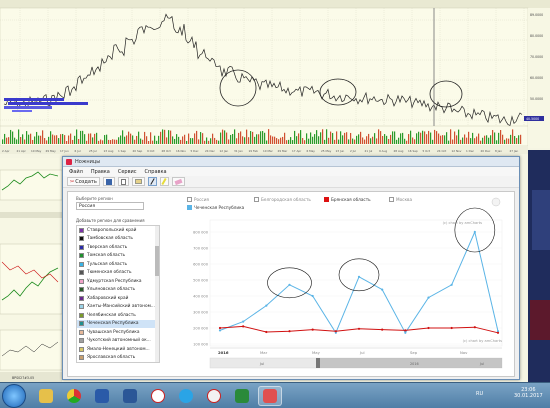  I want to click on taskbar-yandex, so click(158, 396).